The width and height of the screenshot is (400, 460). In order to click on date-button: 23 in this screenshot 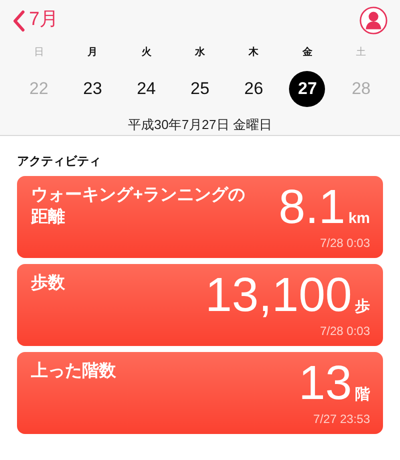, I will do `click(92, 89)`.